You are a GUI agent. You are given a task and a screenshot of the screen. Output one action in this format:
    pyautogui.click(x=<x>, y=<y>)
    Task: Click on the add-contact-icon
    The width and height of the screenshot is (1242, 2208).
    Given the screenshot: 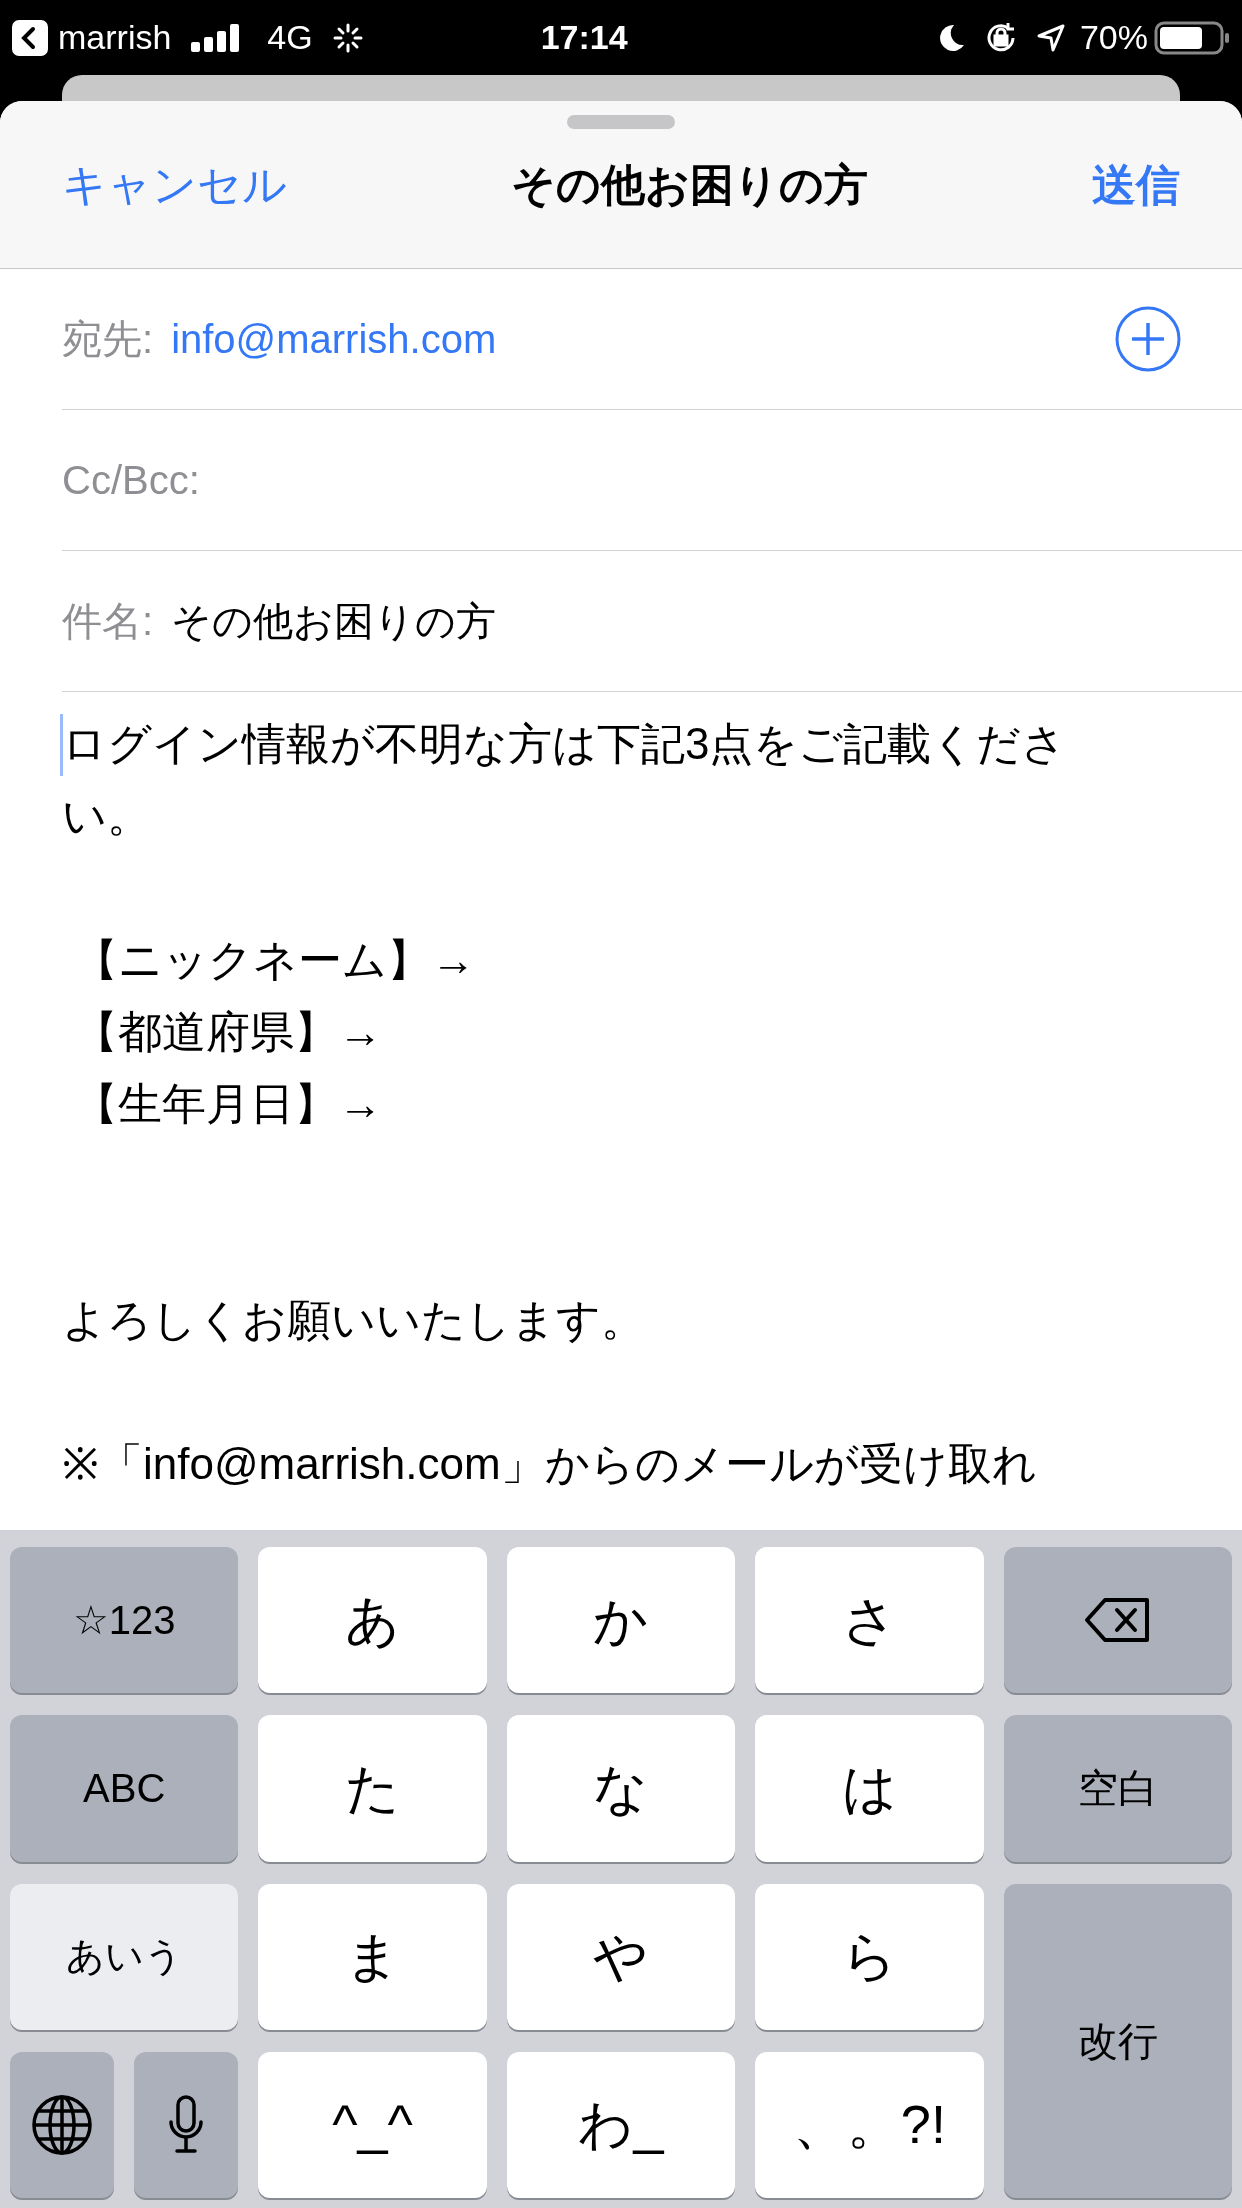 What is the action you would take?
    pyautogui.click(x=1148, y=339)
    